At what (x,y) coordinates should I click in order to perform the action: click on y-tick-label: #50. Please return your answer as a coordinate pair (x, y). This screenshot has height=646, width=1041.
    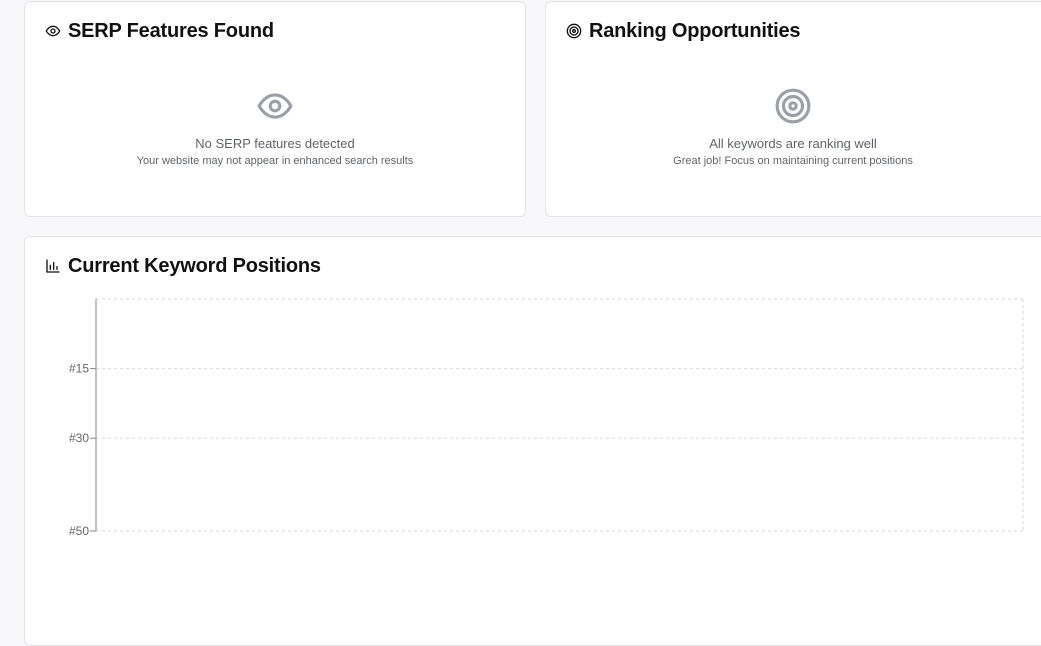
    Looking at the image, I should click on (79, 531).